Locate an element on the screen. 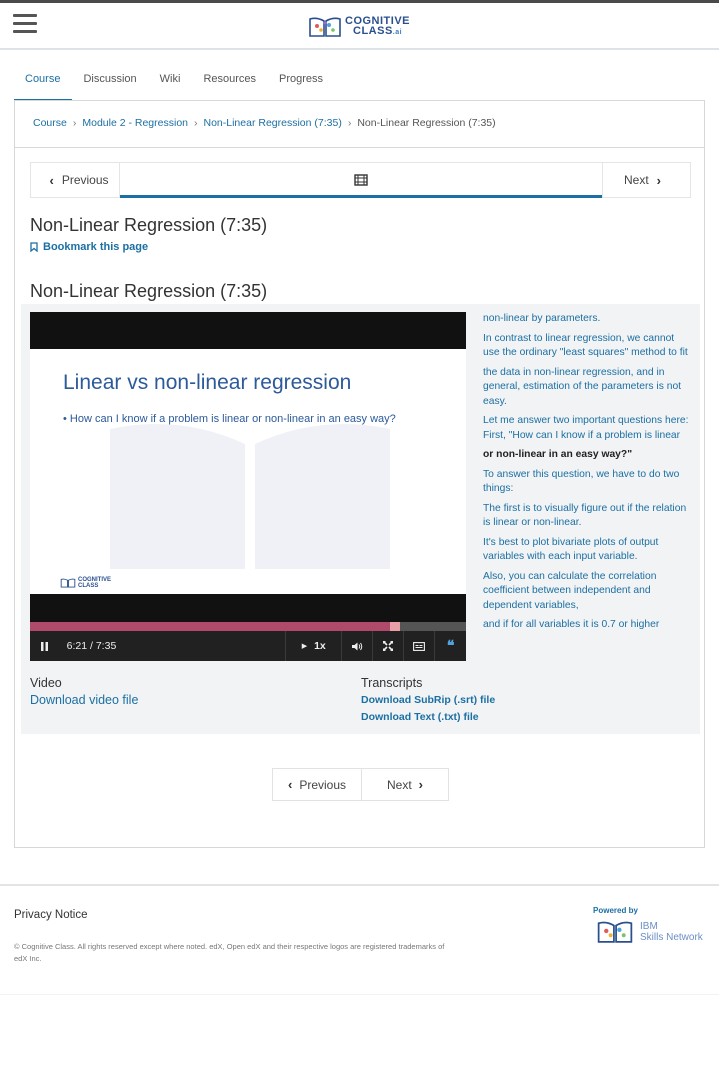  tab-discussion: Discussion is located at coordinates (110, 80).